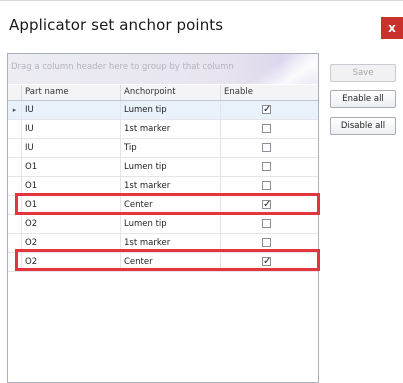 This screenshot has width=403, height=383. I want to click on close-button: x, so click(392, 28).